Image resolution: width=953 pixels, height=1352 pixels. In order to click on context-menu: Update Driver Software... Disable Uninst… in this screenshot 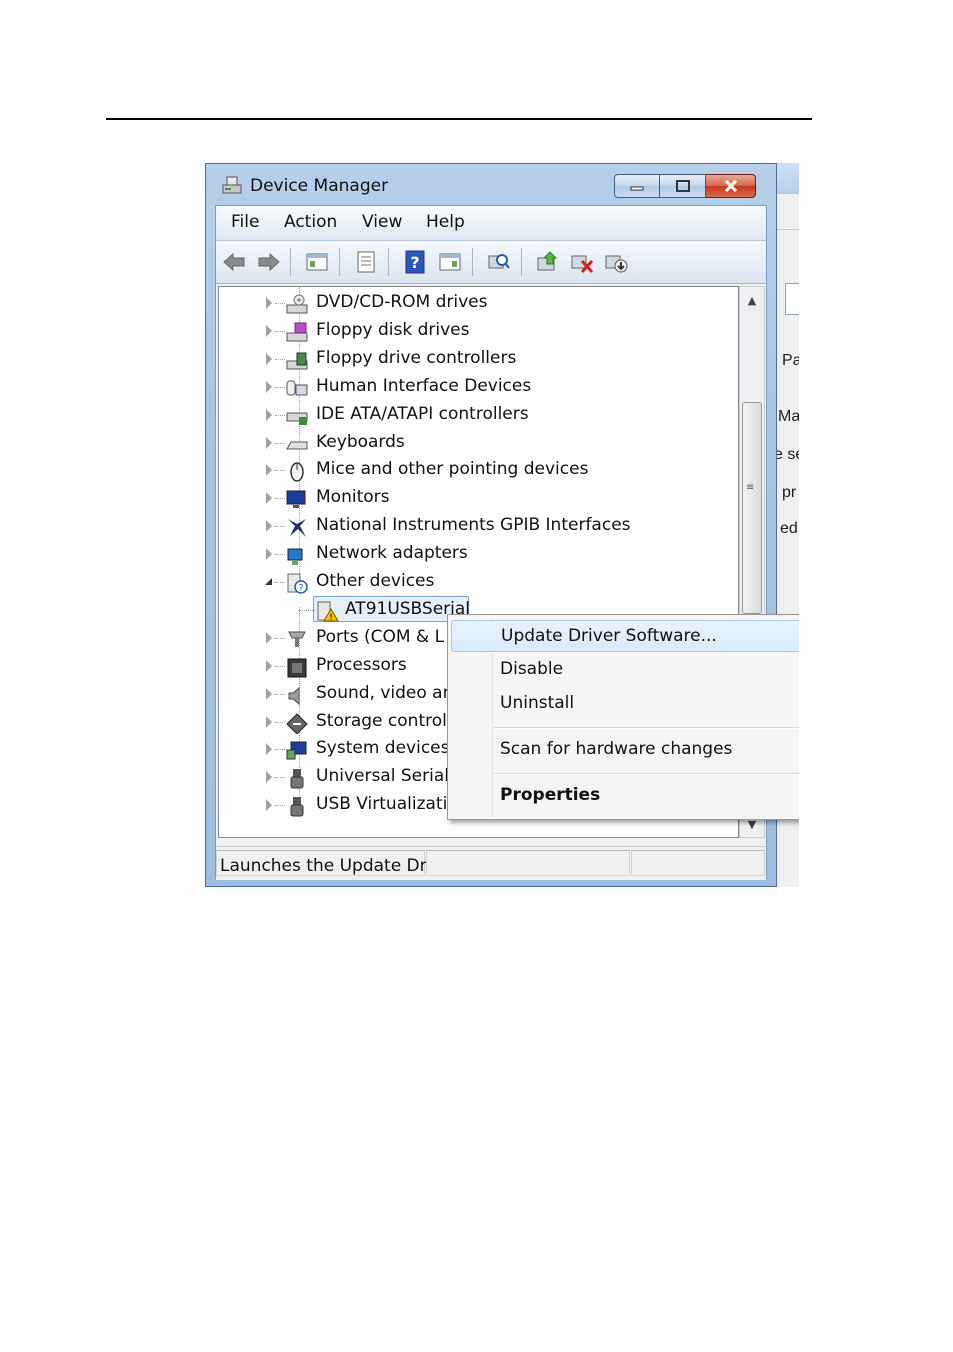, I will do `click(623, 717)`.